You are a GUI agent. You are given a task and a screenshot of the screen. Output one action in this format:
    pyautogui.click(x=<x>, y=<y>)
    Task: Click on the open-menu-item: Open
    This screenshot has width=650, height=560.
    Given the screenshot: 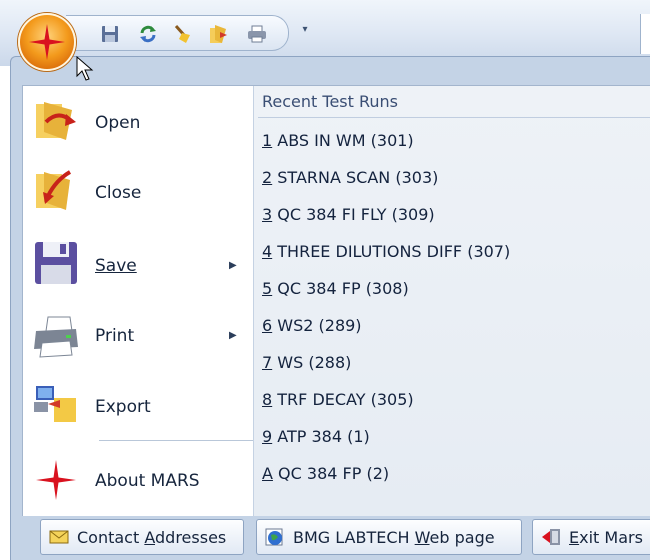 What is the action you would take?
    pyautogui.click(x=138, y=122)
    